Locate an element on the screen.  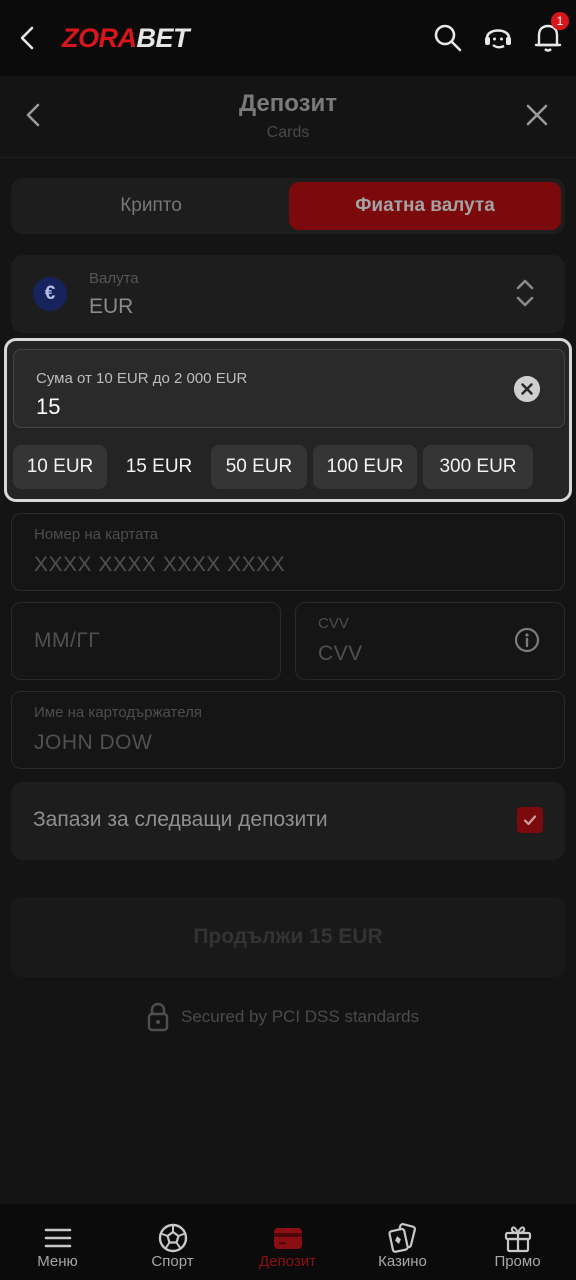
amount-chip-10: 10 EUR is located at coordinates (60, 467).